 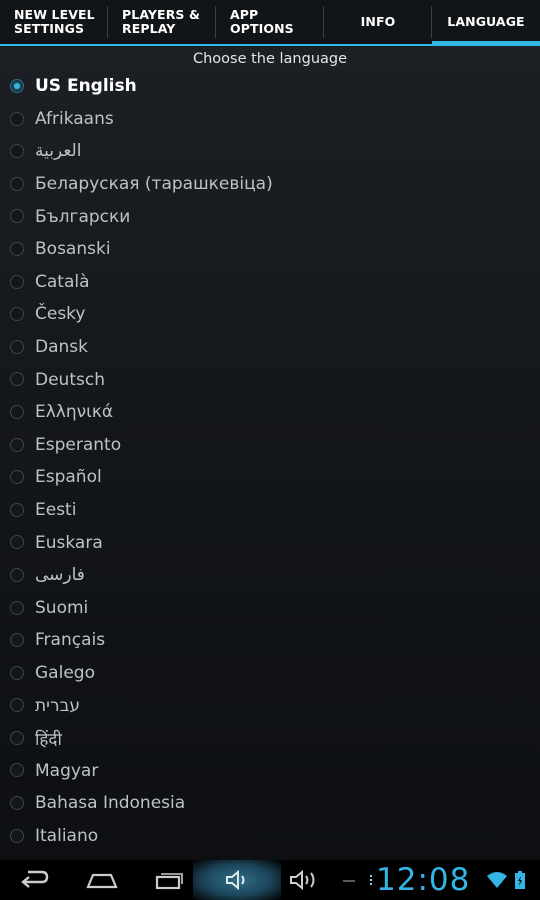 What do you see at coordinates (270, 640) in the screenshot?
I see `language-option: Français` at bounding box center [270, 640].